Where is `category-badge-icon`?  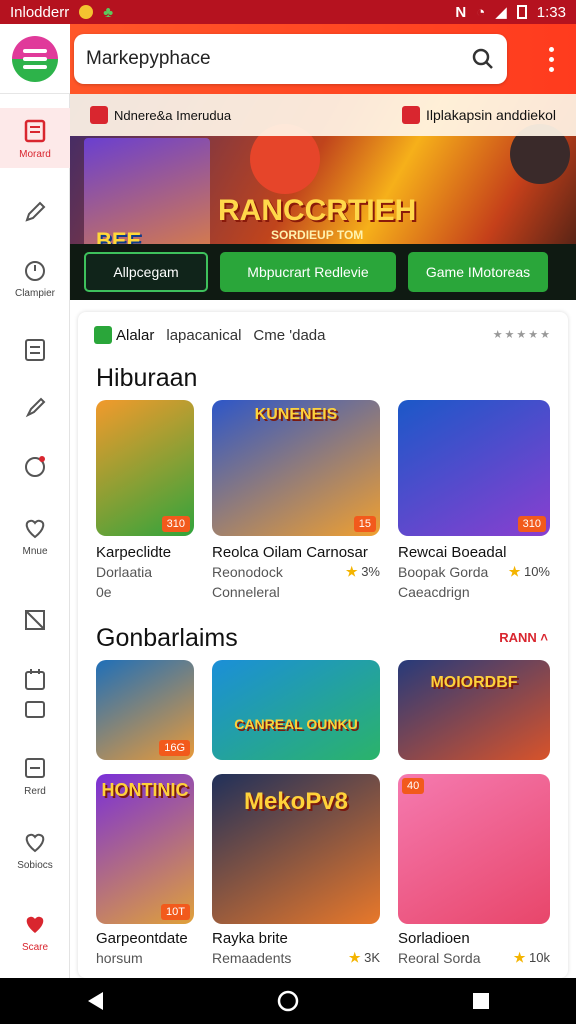 category-badge-icon is located at coordinates (103, 335).